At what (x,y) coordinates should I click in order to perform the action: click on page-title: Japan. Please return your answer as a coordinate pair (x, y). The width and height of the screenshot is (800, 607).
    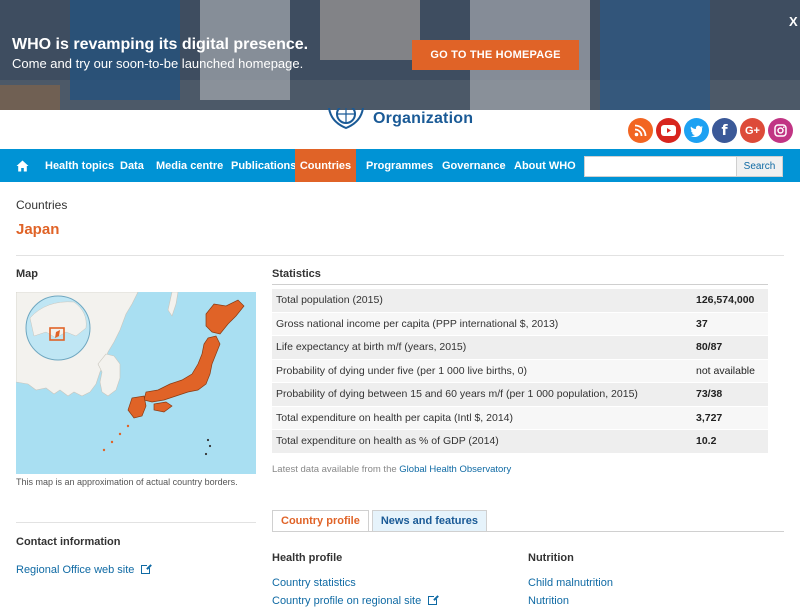
    Looking at the image, I should click on (38, 229).